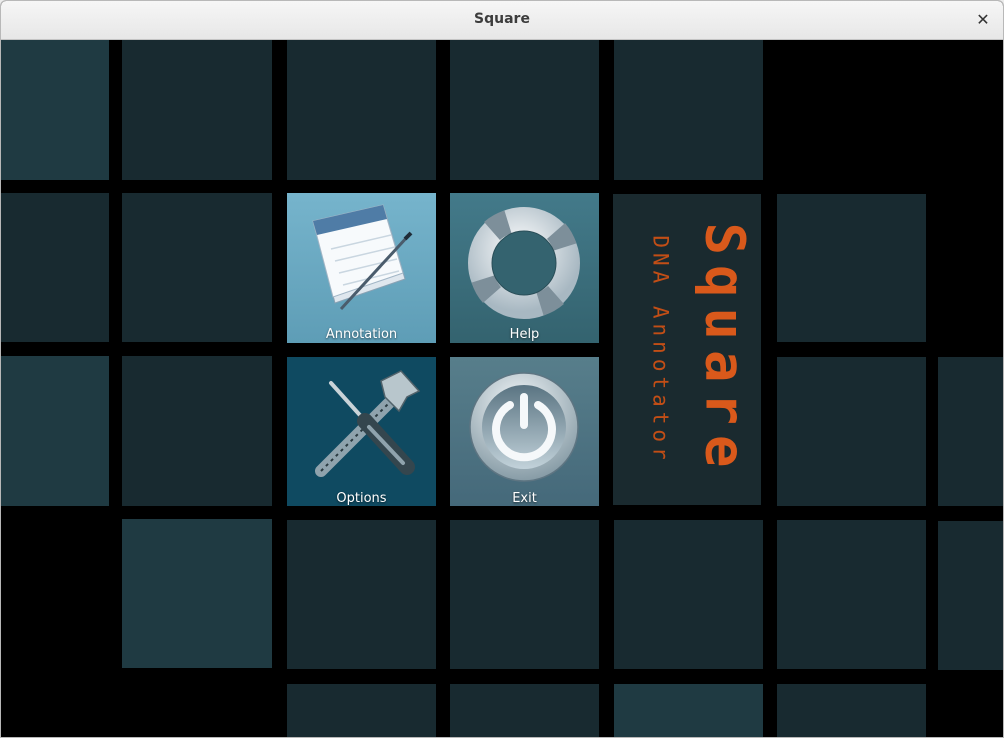  Describe the element at coordinates (368, 423) in the screenshot. I see `tools-icon` at that location.